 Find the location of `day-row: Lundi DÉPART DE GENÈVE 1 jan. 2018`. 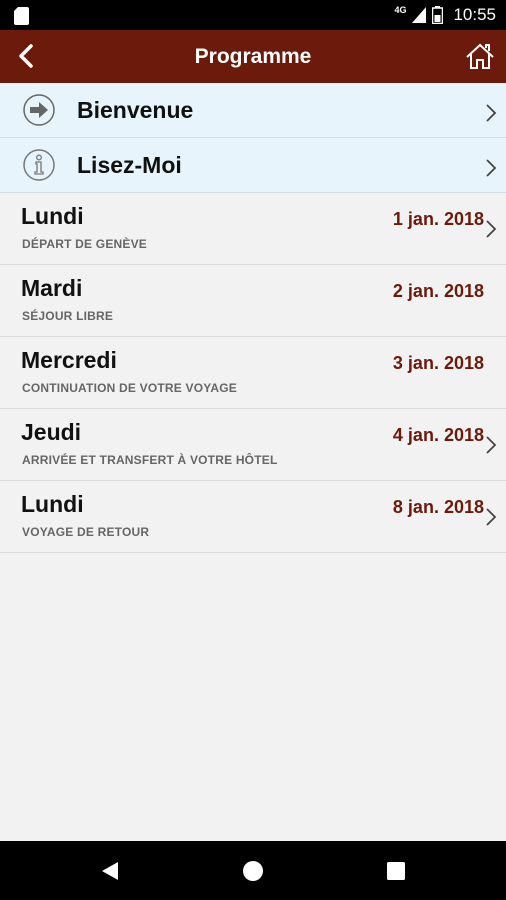

day-row: Lundi DÉPART DE GENÈVE 1 jan. 2018 is located at coordinates (253, 229).